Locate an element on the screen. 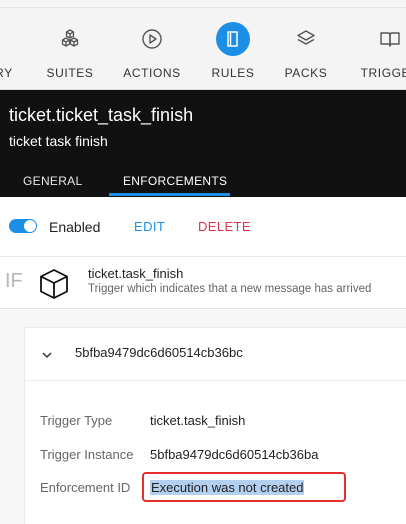 This screenshot has height=524, width=406. page-title: ticket.ticket_task_finish is located at coordinates (101, 115).